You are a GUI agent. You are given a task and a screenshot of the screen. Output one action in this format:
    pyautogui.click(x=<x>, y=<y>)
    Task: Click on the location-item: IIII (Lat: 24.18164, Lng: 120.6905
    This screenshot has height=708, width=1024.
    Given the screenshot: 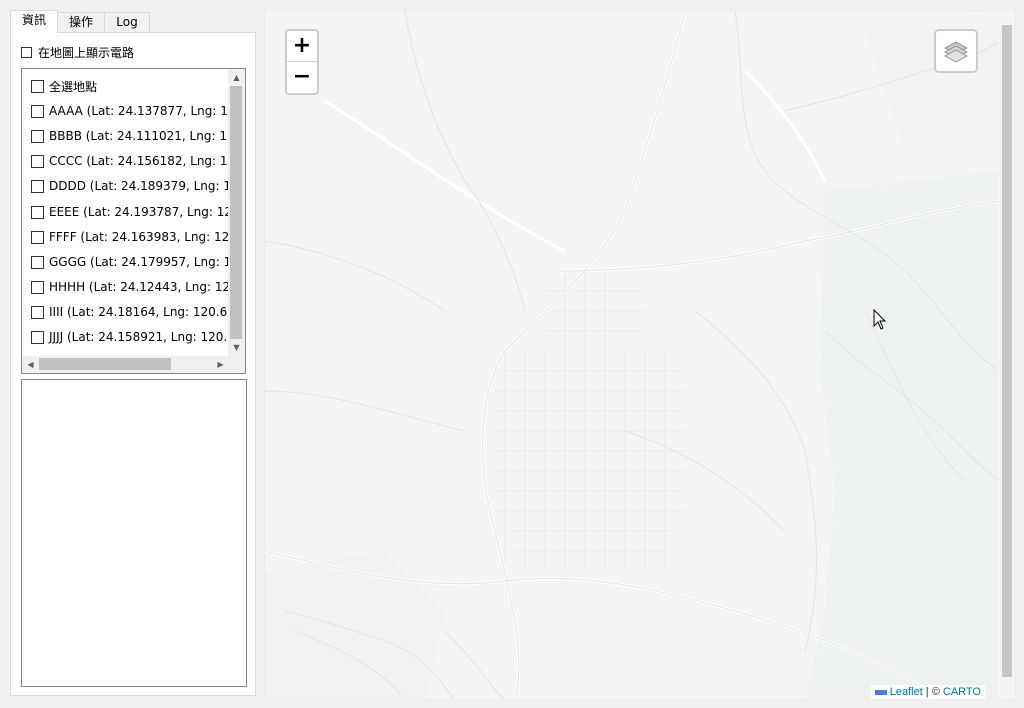 What is the action you would take?
    pyautogui.click(x=130, y=312)
    